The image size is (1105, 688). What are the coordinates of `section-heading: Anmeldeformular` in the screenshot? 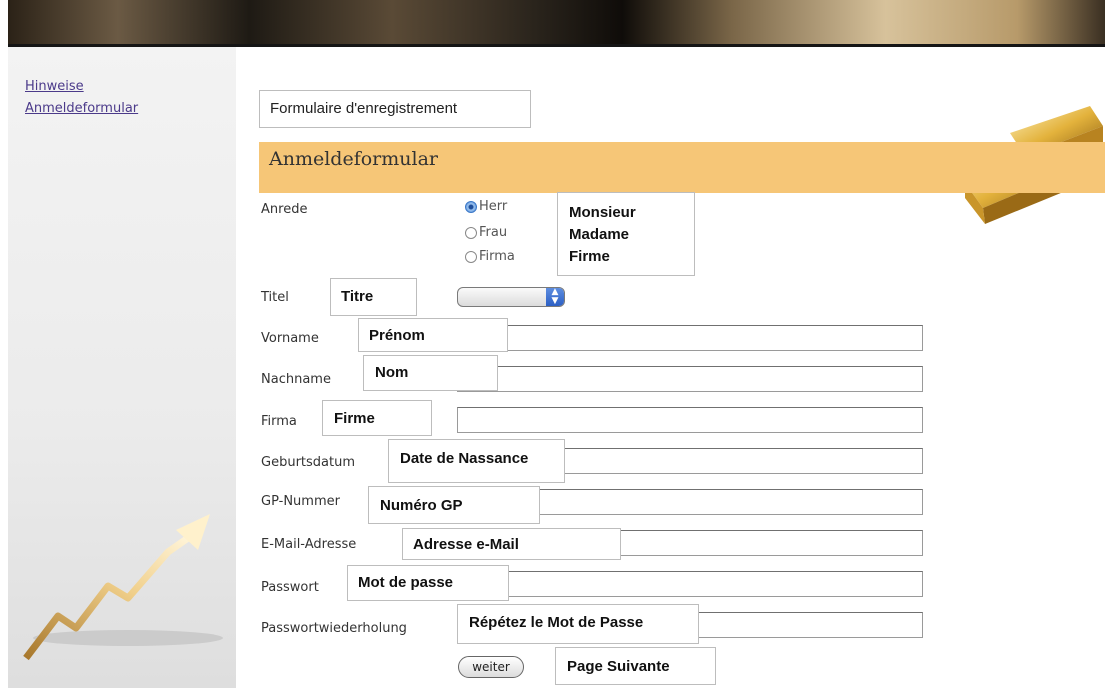 It's located at (682, 167).